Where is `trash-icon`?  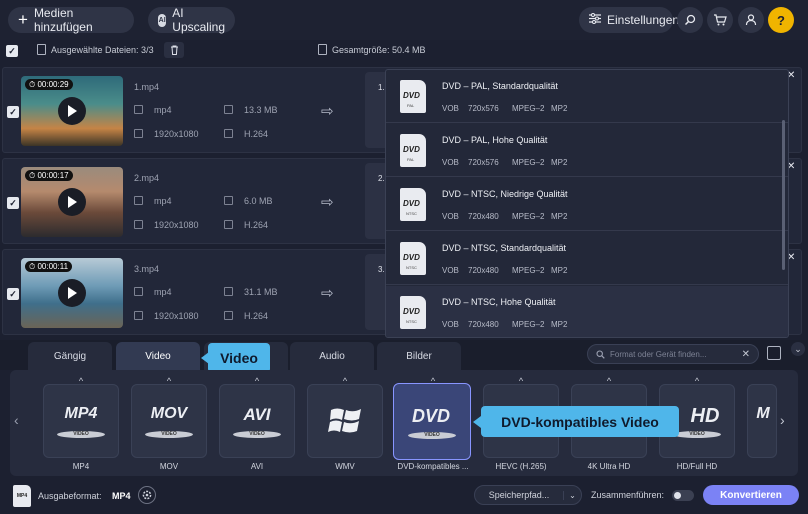
trash-icon is located at coordinates (174, 50).